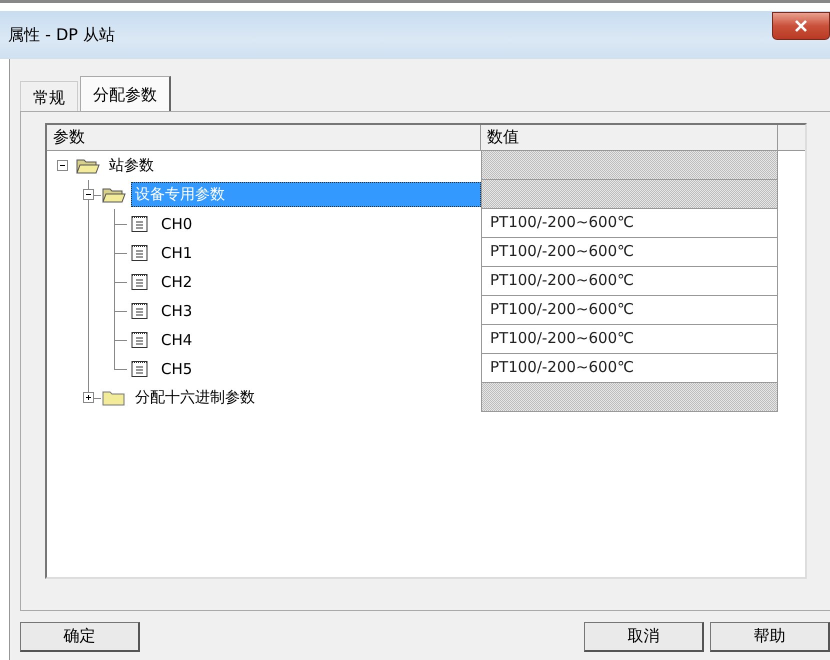 This screenshot has width=830, height=660. Describe the element at coordinates (61, 35) in the screenshot. I see `window-title: 属性 - DP 从站` at that location.